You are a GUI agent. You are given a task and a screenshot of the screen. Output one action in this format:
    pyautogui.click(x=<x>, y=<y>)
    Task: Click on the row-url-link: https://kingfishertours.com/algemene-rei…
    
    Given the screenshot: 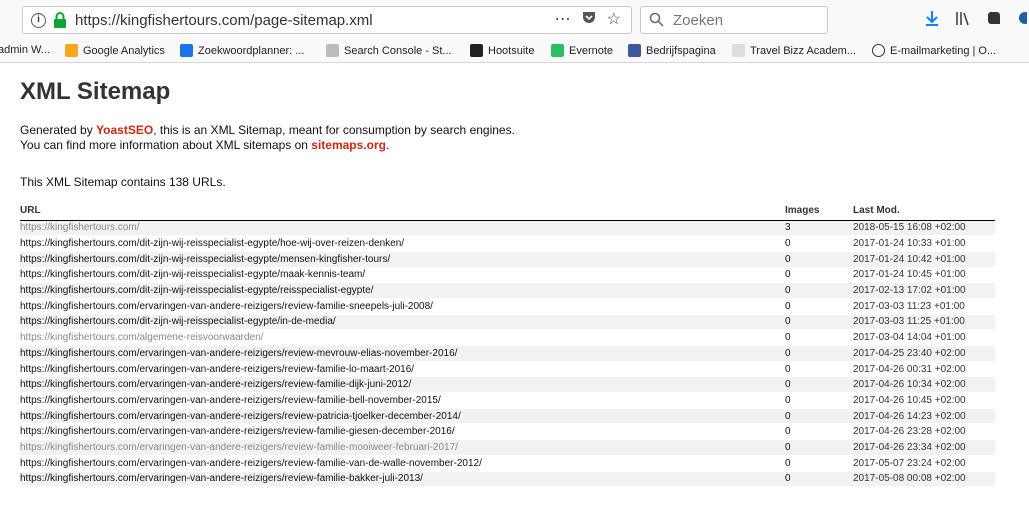 What is the action you would take?
    pyautogui.click(x=402, y=337)
    